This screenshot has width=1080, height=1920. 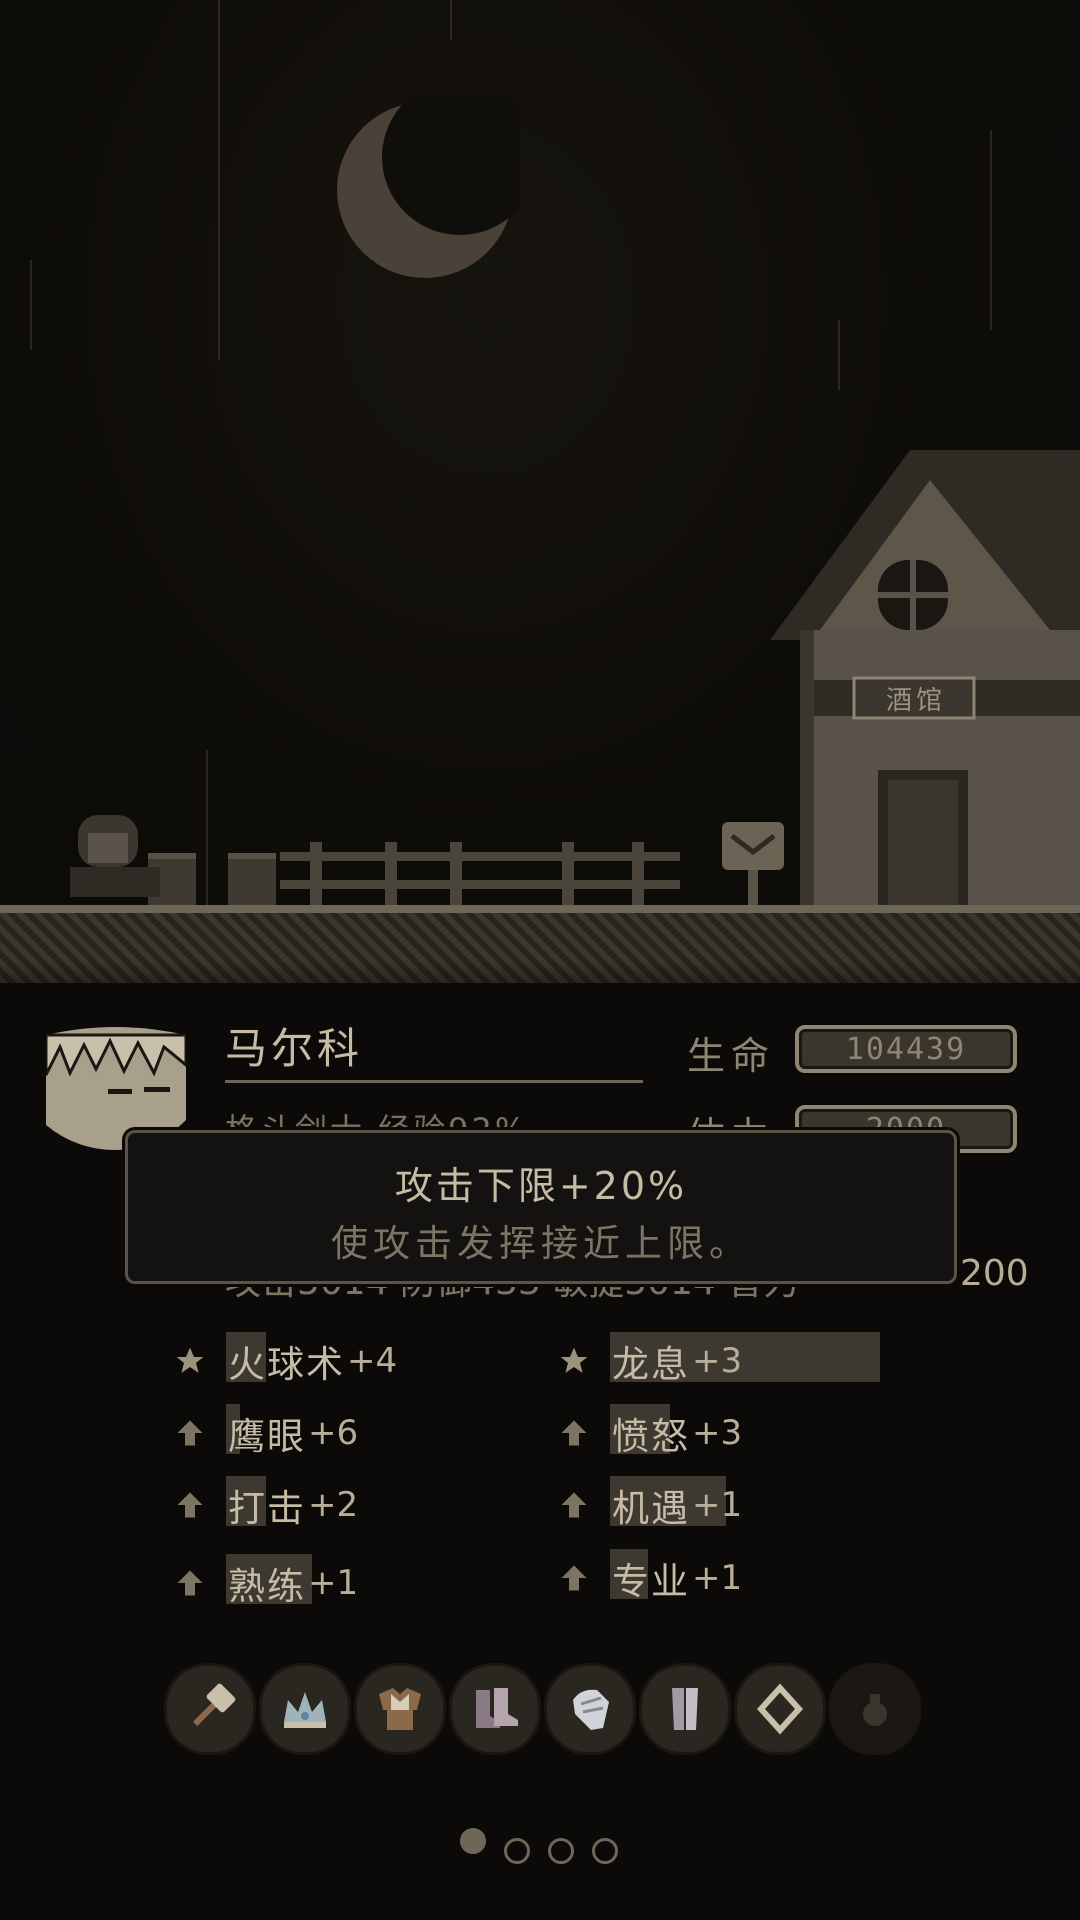 What do you see at coordinates (541, 1186) in the screenshot?
I see `tooltip-title: 攻击下限+20%` at bounding box center [541, 1186].